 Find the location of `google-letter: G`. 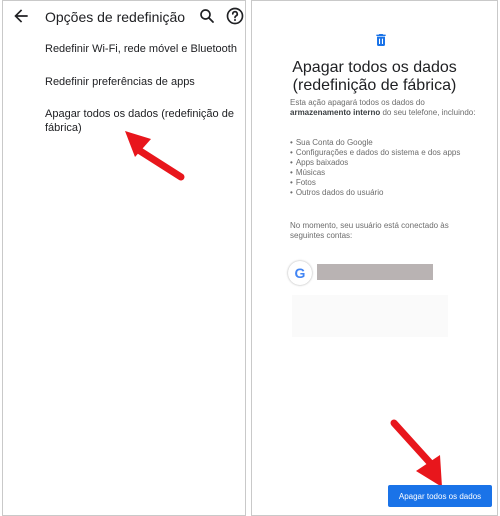

google-letter: G is located at coordinates (300, 273).